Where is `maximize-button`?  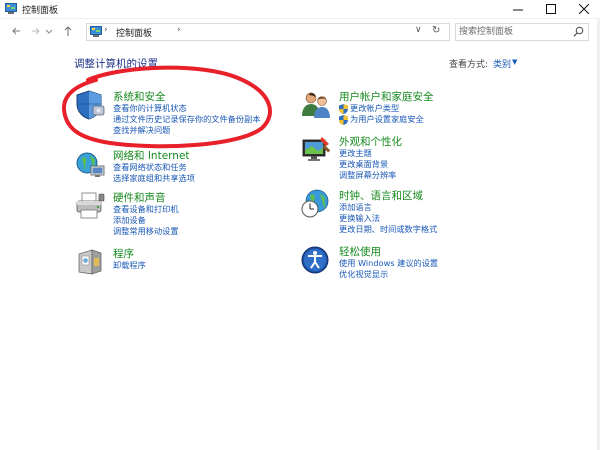
maximize-button is located at coordinates (551, 9).